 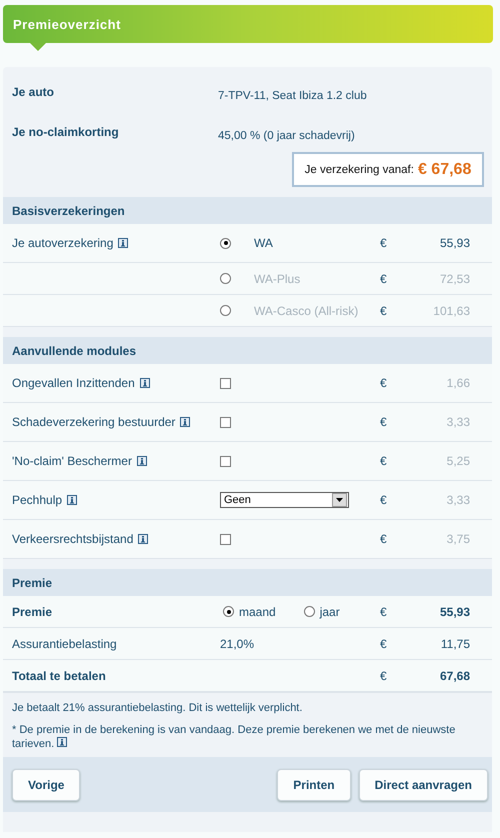 What do you see at coordinates (423, 784) in the screenshot?
I see `action-button: Direct aanvragen` at bounding box center [423, 784].